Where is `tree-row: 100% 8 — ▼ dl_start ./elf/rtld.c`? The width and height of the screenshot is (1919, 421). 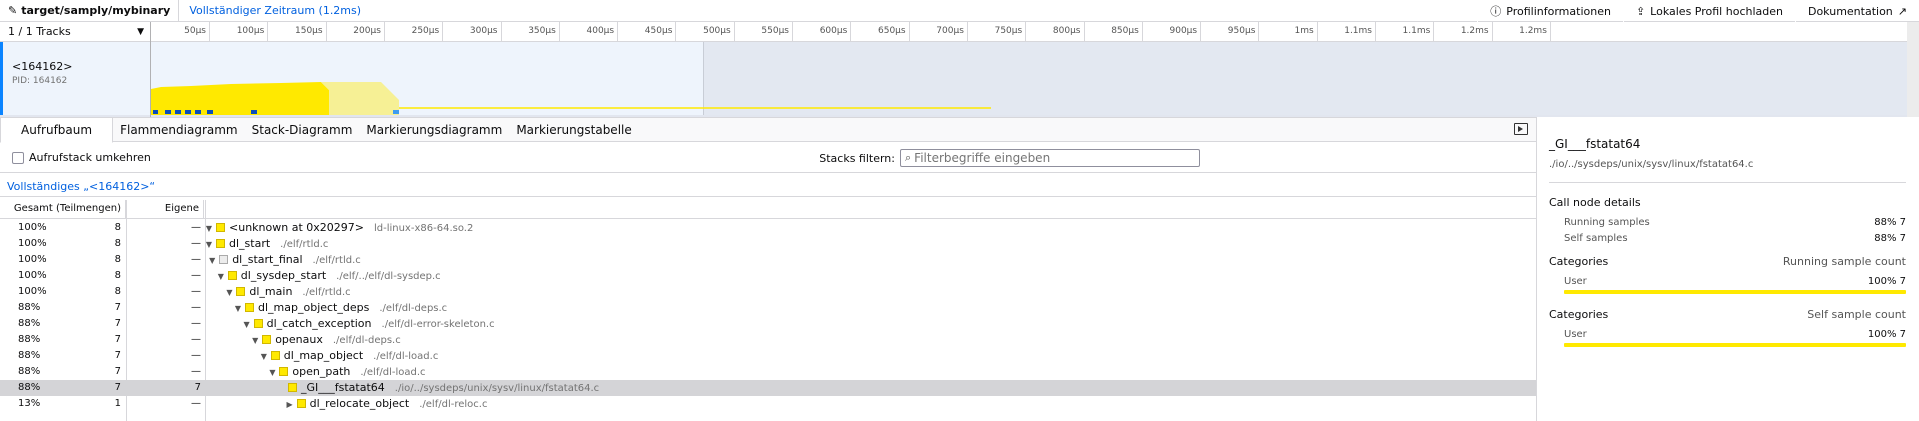
tree-row: 100% 8 — ▼ dl_start ./elf/rtld.c is located at coordinates (768, 244).